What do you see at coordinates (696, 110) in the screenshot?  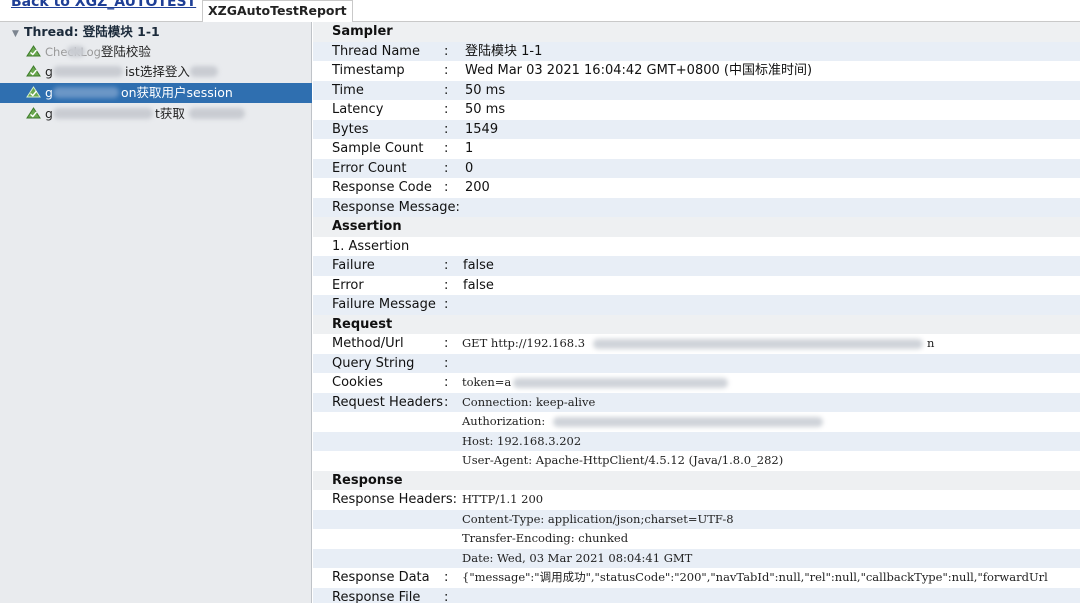 I see `sampler-row-latency: Latency:50 ms` at bounding box center [696, 110].